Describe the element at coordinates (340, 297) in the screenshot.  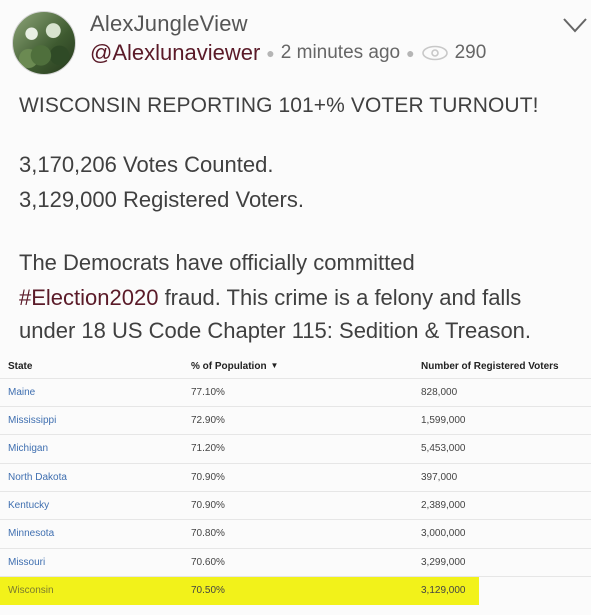
I see `post-text-fragment: fraud. This crime is a felony and falls` at that location.